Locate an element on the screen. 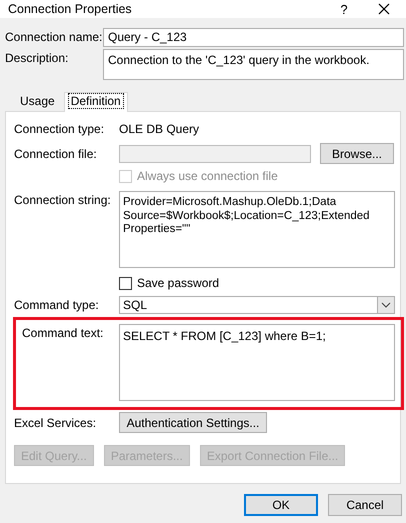  checkbox-label: Save password is located at coordinates (178, 283).